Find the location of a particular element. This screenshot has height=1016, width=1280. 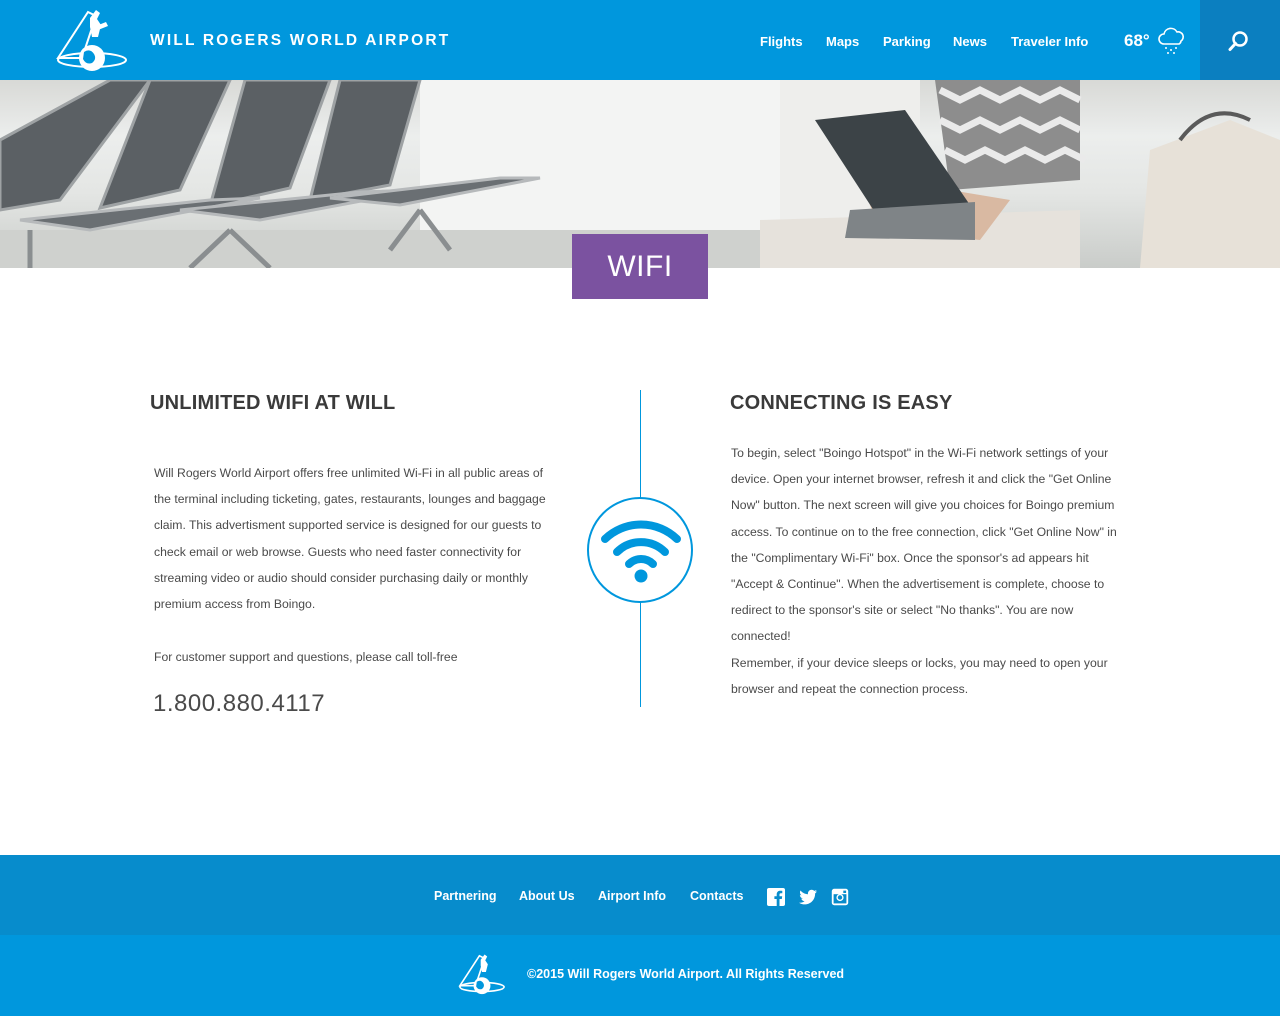

nav-flights: Flights is located at coordinates (781, 41).